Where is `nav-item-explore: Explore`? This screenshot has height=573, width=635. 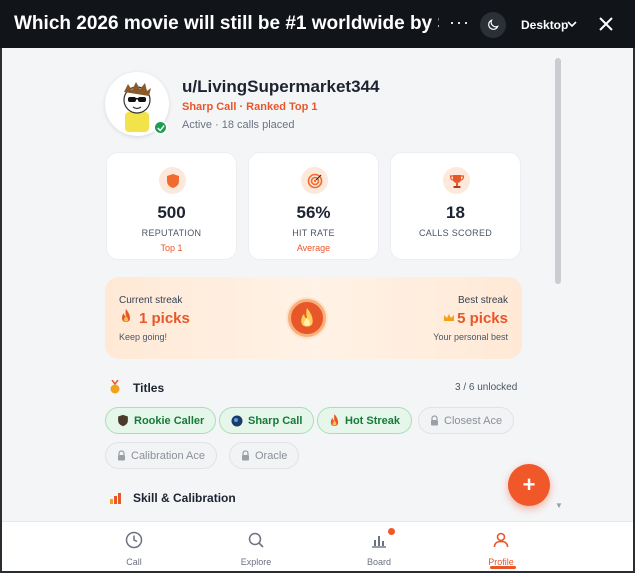
nav-item-explore: Explore is located at coordinates (256, 549).